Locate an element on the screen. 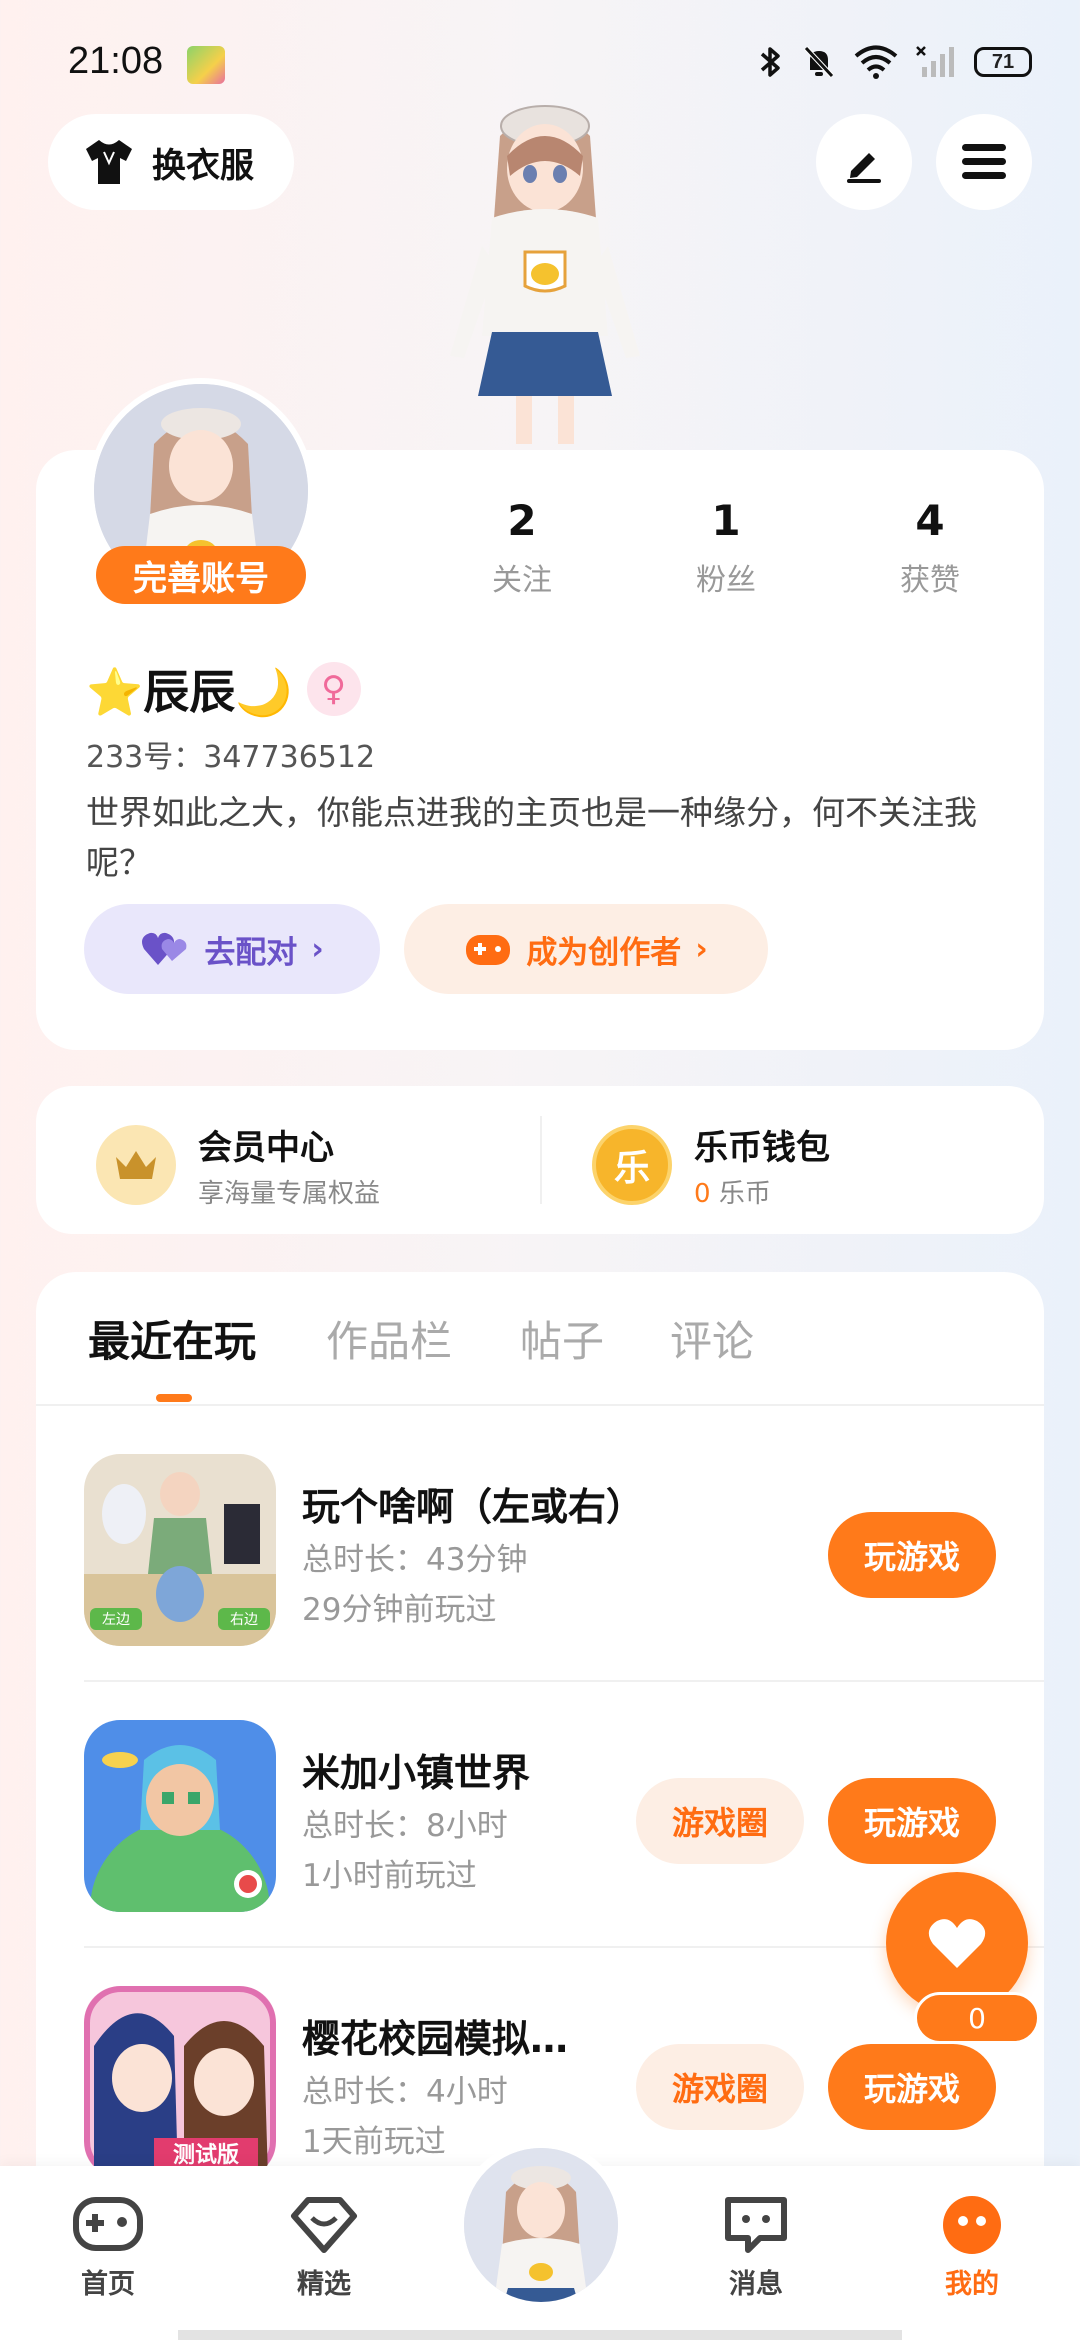 This screenshot has height=2340, width=1080. pen-icon is located at coordinates (864, 168).